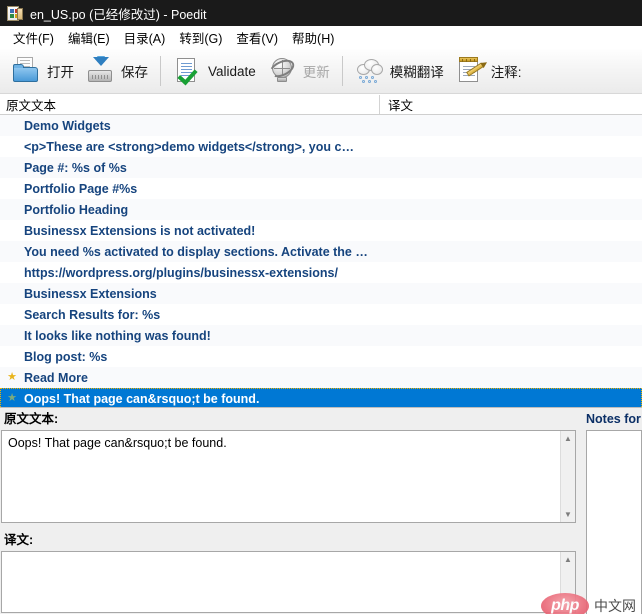 The height and width of the screenshot is (614, 642). I want to click on row-source-text: Portfolio Heading, so click(76, 209).